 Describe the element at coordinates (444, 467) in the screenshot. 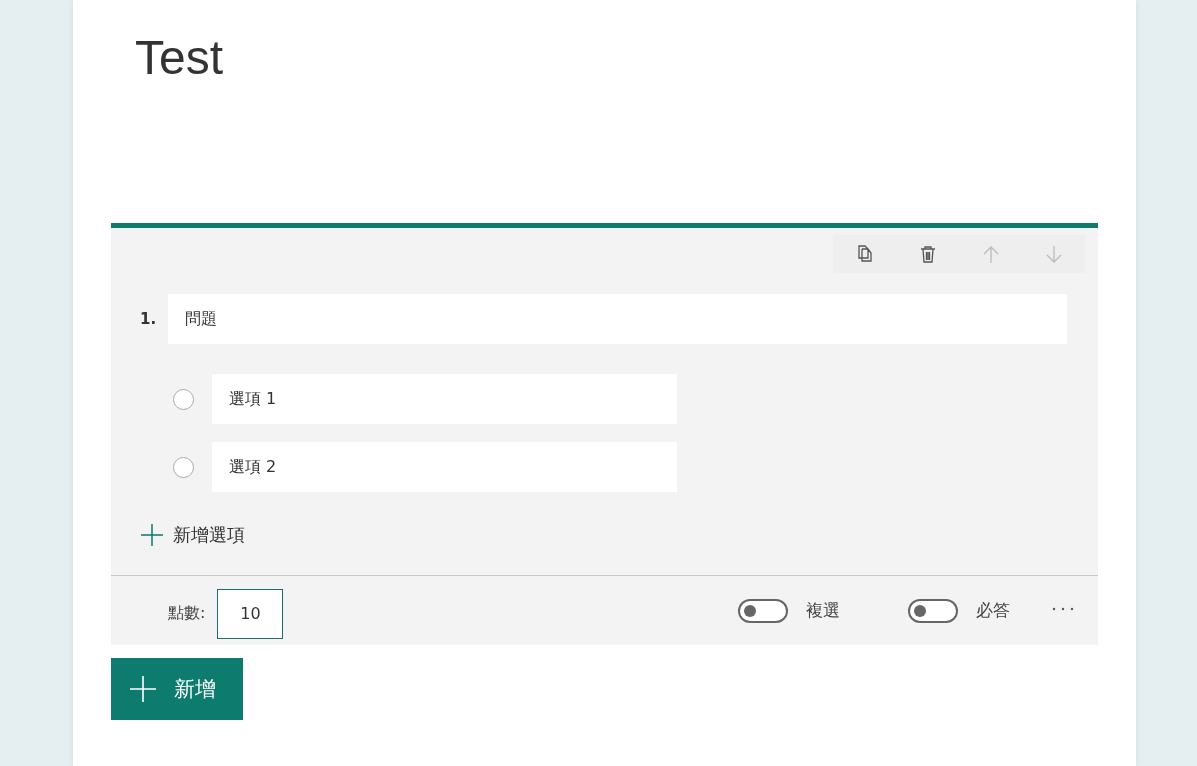

I see `option-field: 選項 2` at that location.